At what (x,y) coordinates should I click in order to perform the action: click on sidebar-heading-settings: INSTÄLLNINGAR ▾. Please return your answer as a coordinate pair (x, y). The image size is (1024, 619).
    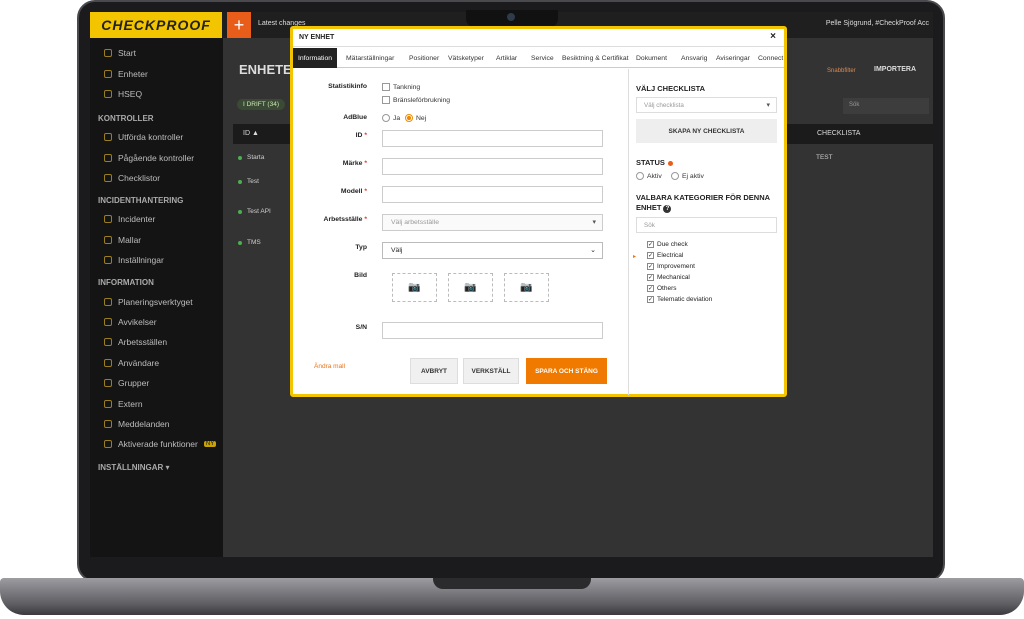
    Looking at the image, I should click on (134, 467).